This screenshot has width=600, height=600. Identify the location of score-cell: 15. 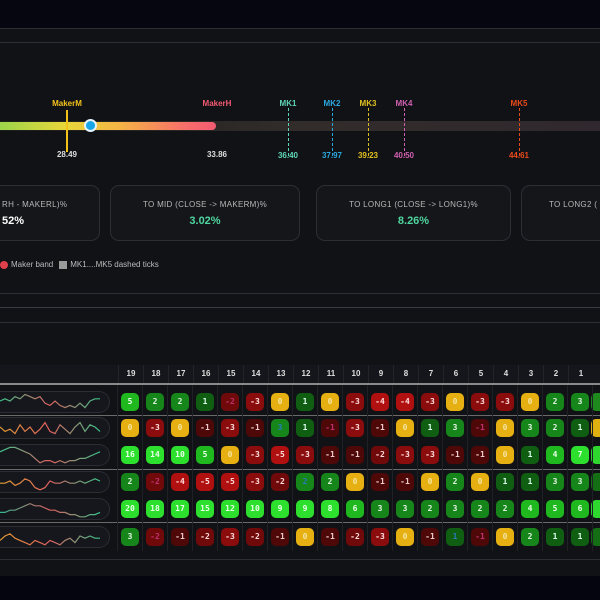
(205, 509).